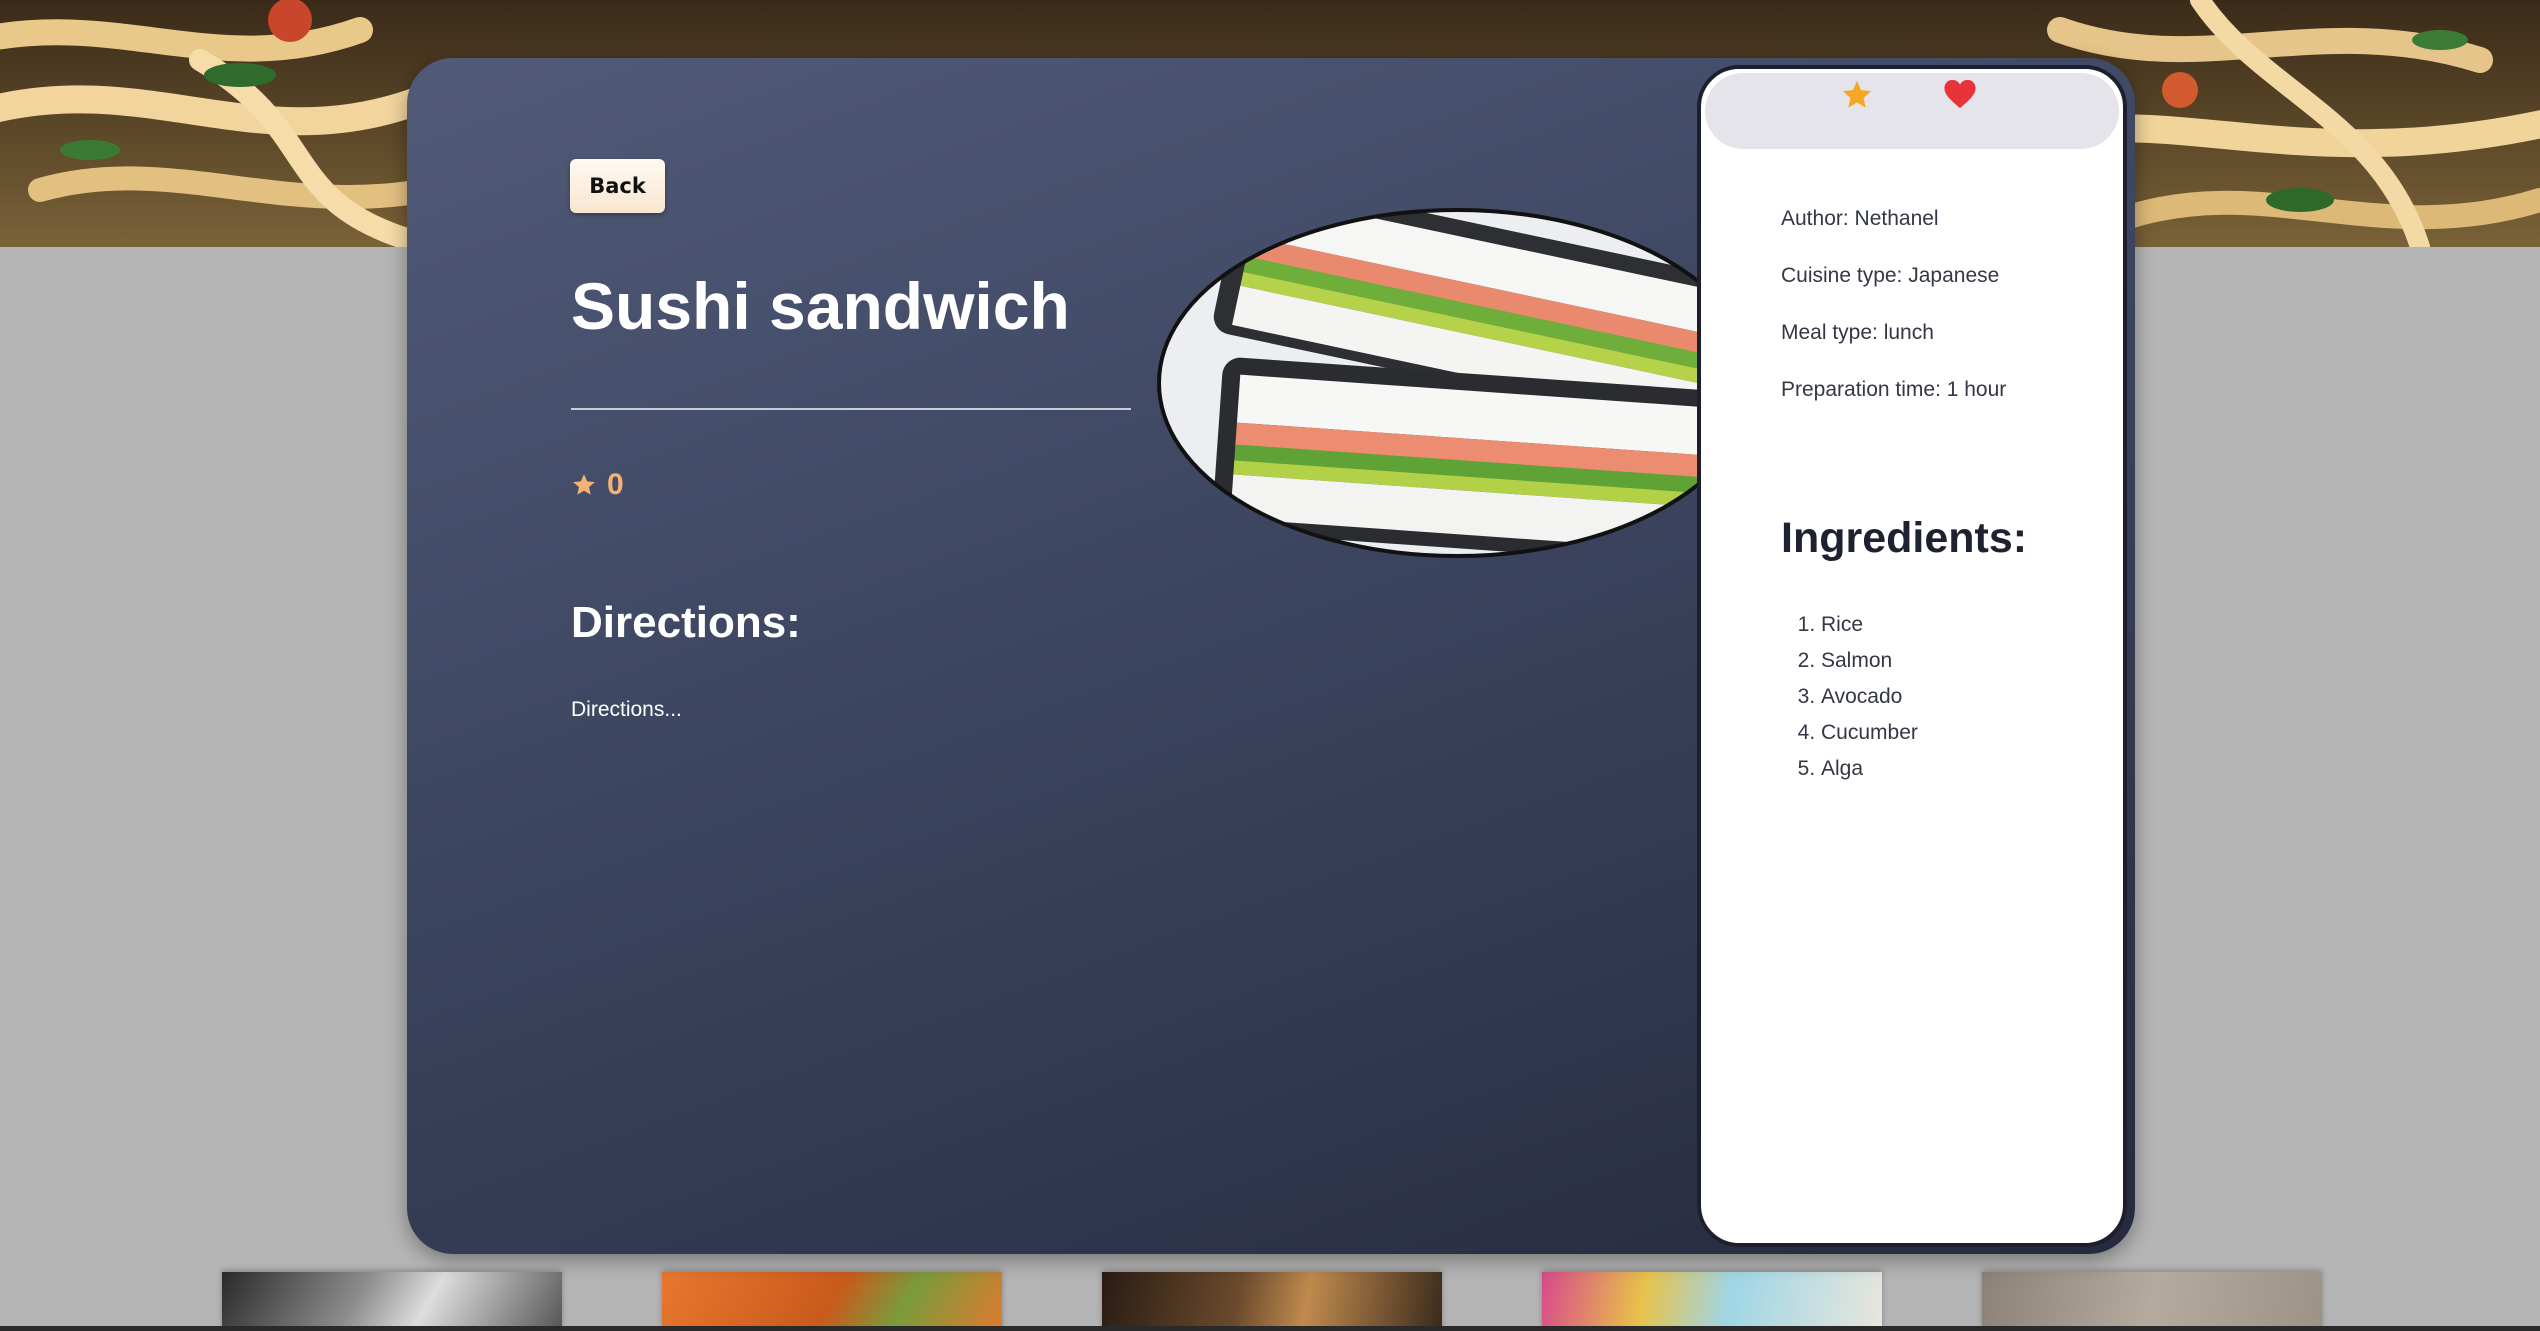 Image resolution: width=2540 pixels, height=1331 pixels. What do you see at coordinates (1869, 697) in the screenshot?
I see `ingredient-item: Avocado` at bounding box center [1869, 697].